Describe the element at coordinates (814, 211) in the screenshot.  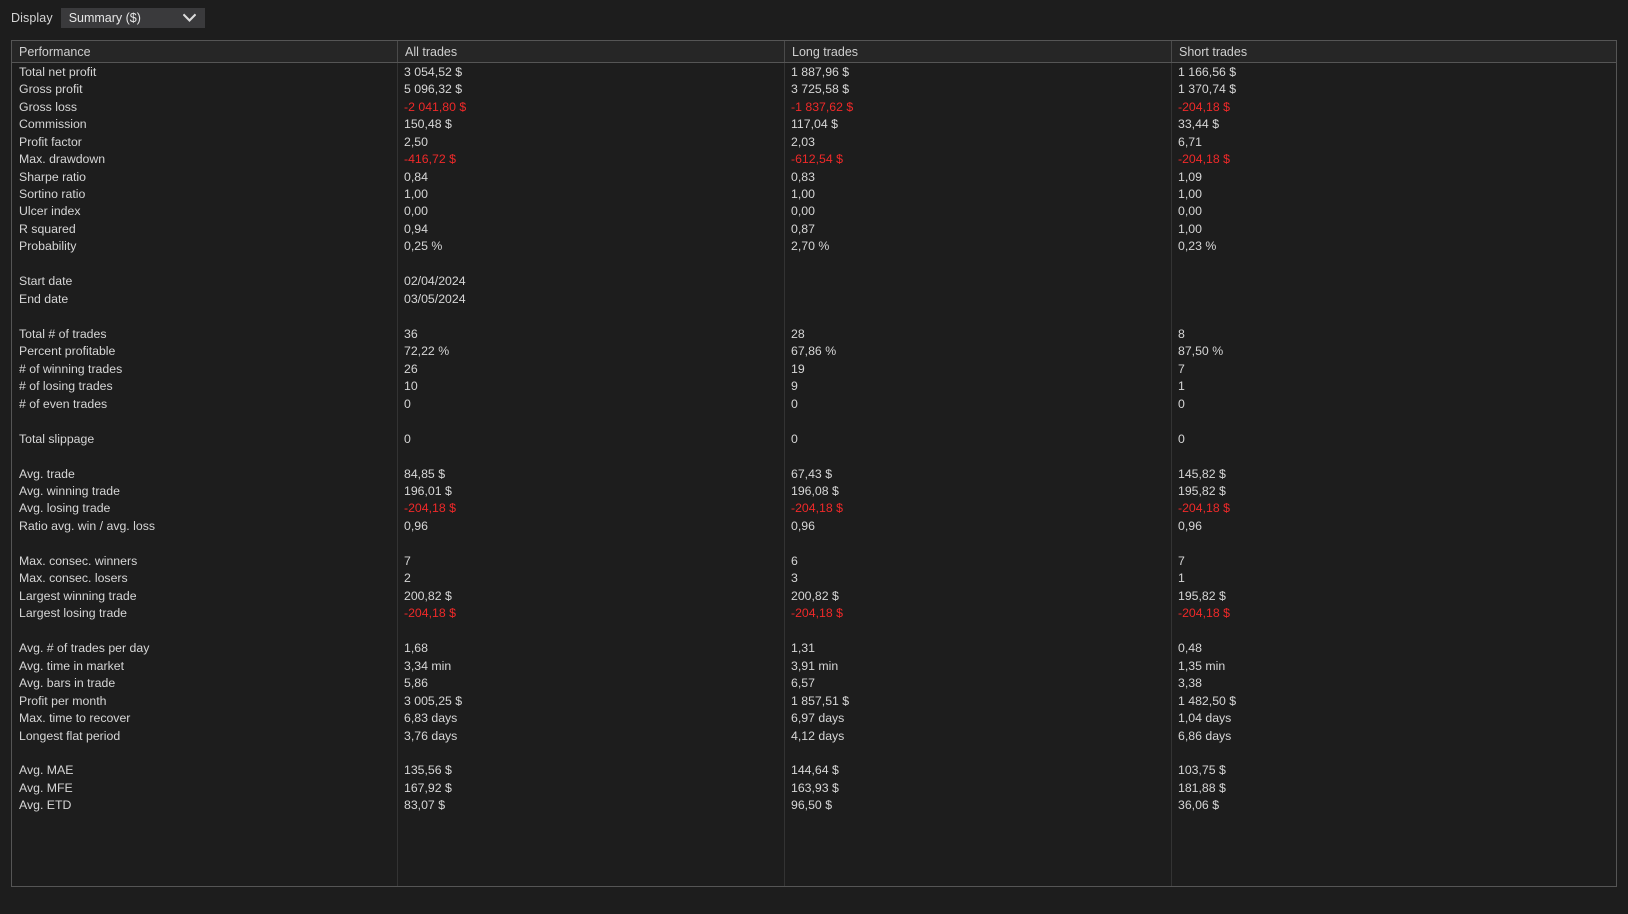
I see `table-row: Ulcer index 0,00 0,00 0,00` at that location.